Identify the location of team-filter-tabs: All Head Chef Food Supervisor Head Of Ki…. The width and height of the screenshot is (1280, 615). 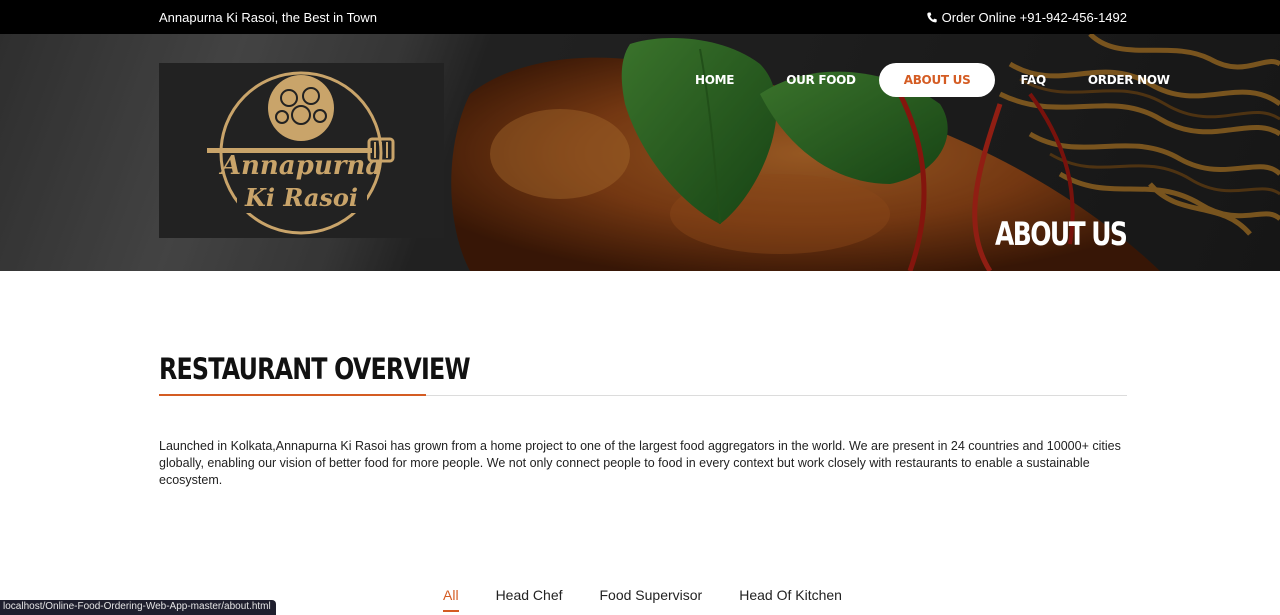
(661, 599).